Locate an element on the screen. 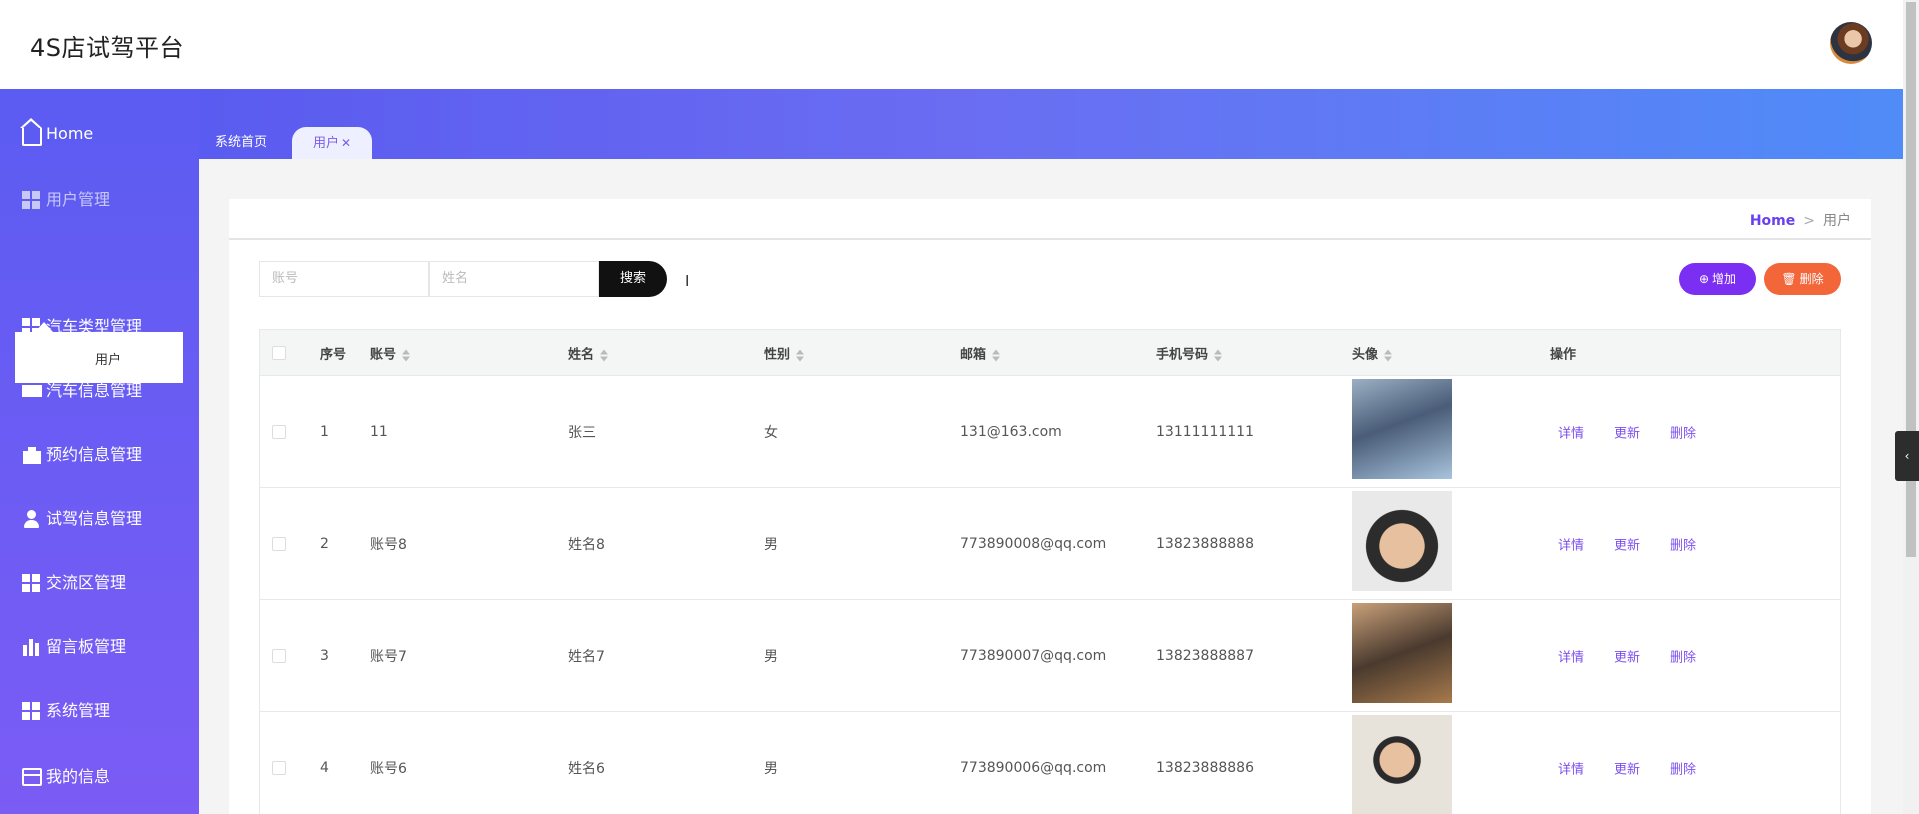 The width and height of the screenshot is (1919, 814). sidebar-item-forum: 交流区管理 is located at coordinates (74, 583).